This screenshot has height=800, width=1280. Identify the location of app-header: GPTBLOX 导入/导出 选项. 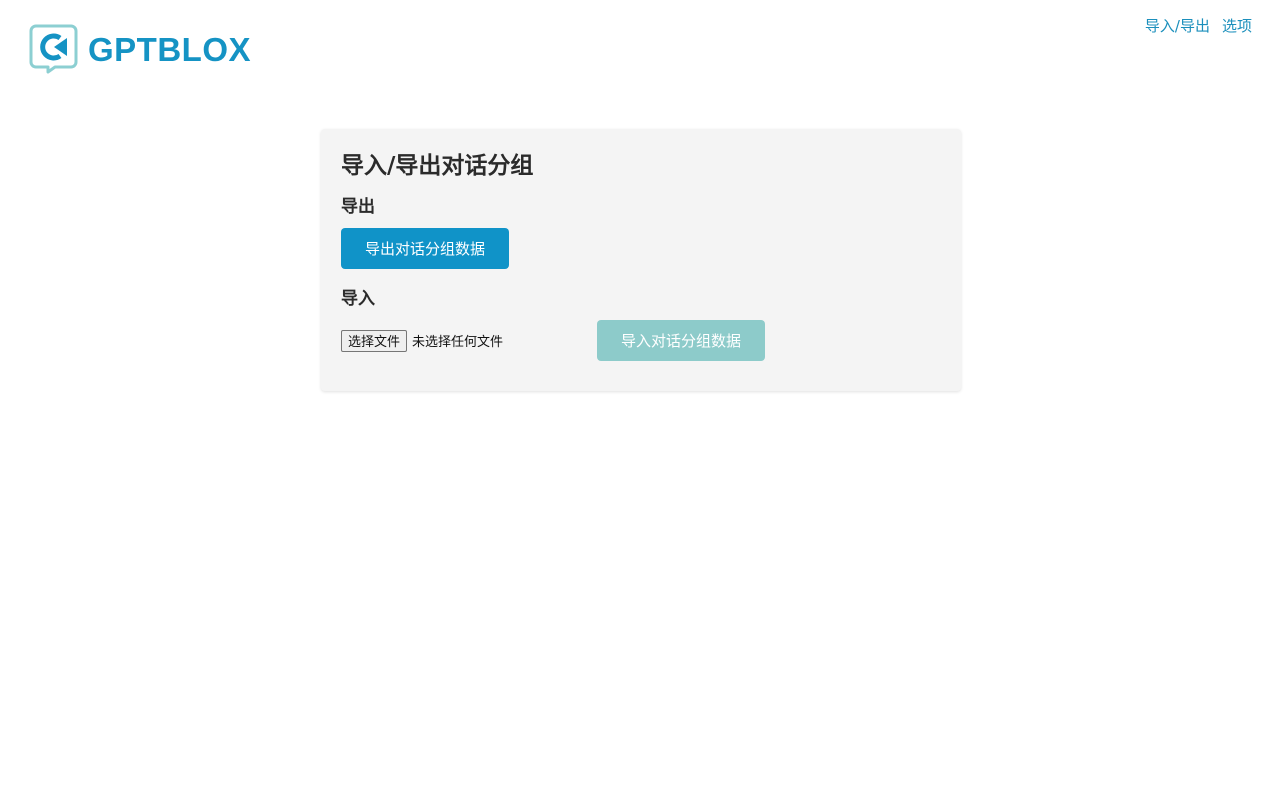
(640, 50).